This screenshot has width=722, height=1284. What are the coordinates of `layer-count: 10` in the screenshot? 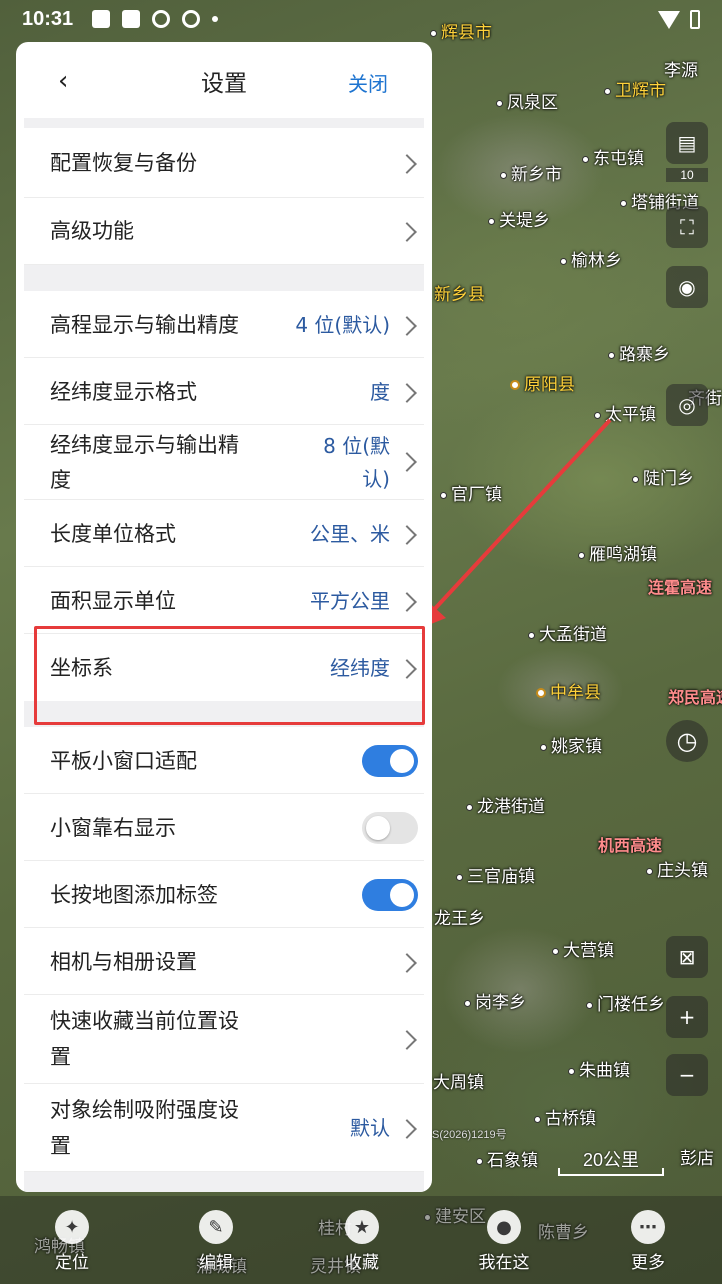 It's located at (687, 175).